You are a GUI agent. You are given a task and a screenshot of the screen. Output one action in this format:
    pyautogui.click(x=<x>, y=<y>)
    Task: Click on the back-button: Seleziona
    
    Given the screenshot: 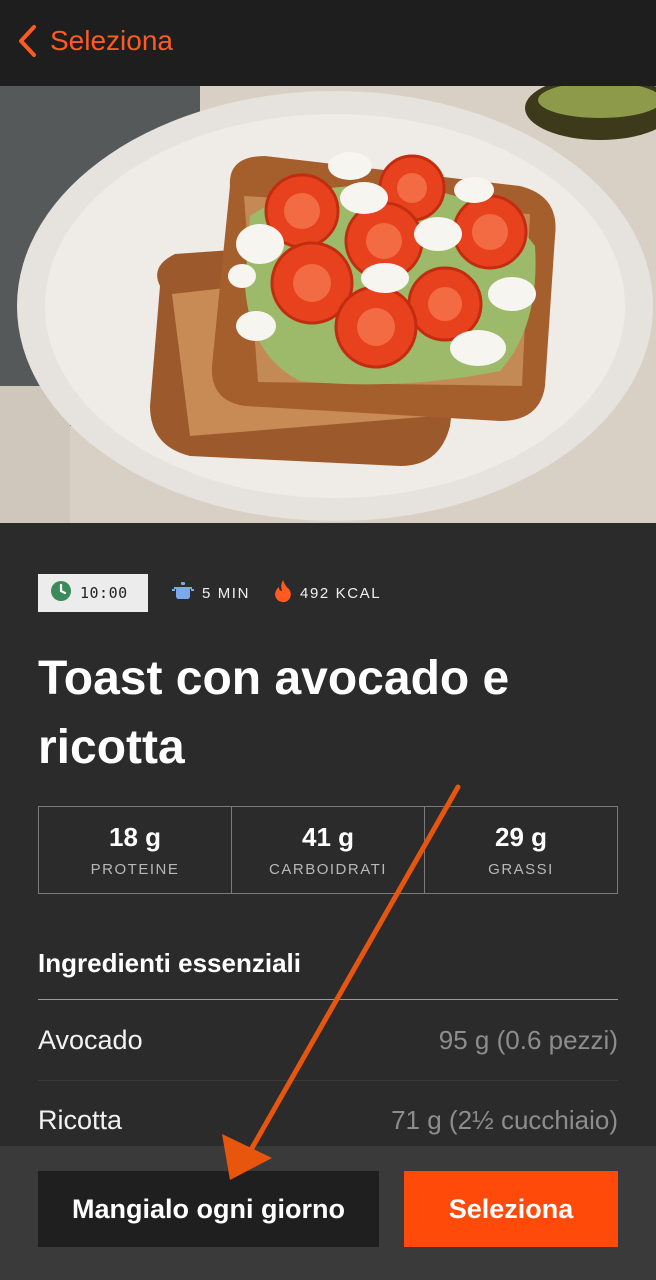 What is the action you would take?
    pyautogui.click(x=94, y=41)
    